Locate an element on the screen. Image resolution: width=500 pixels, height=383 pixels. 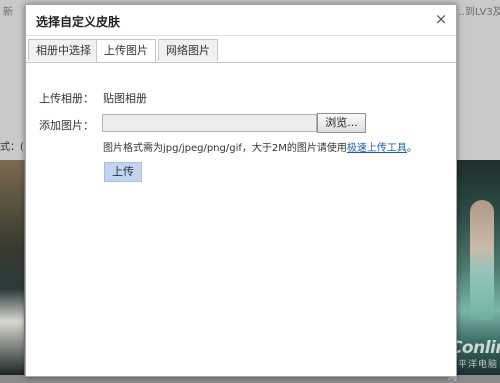
upload-hint-text: 图片格式需为jpg/jpeg/png/gif，大于2M的图片请使用 is located at coordinates (225, 148).